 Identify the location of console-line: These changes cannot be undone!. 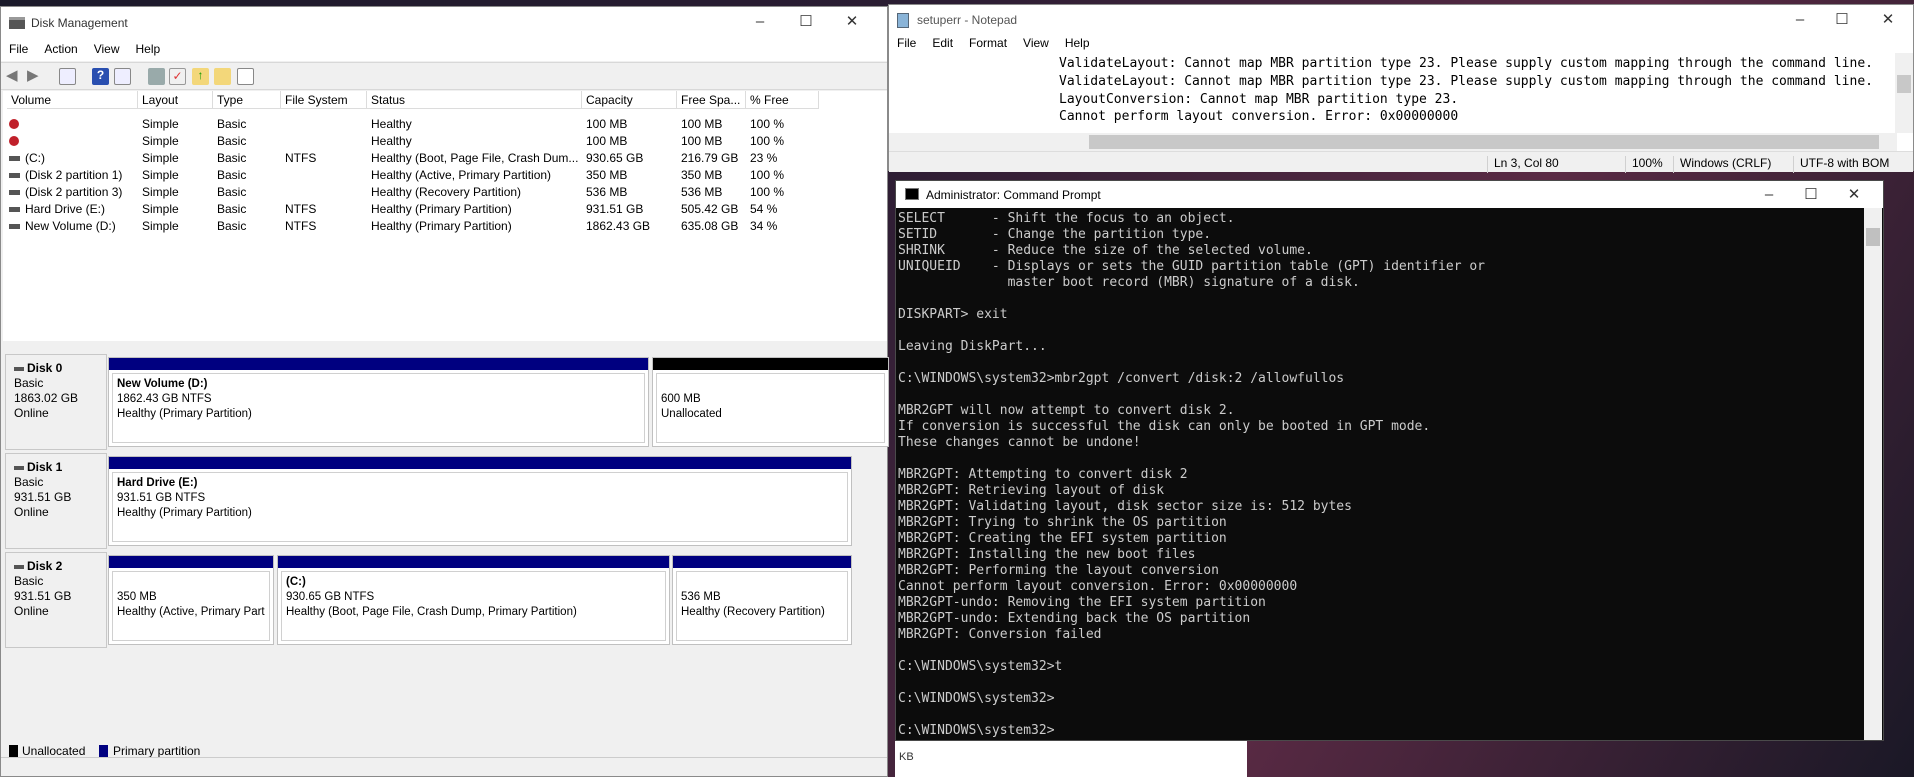
(1019, 442).